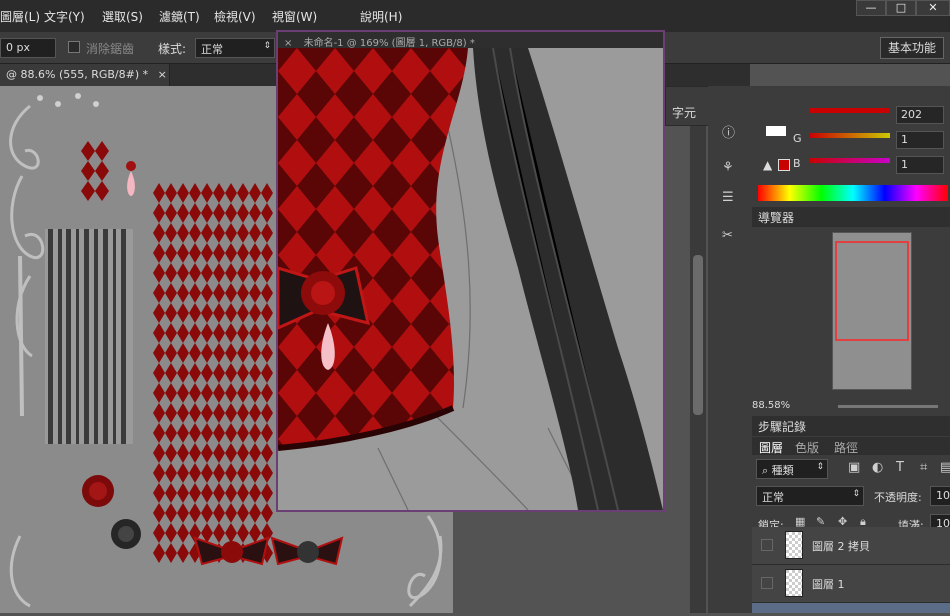 The width and height of the screenshot is (950, 616). What do you see at coordinates (940, 496) in the screenshot?
I see `opacity-field: 100` at bounding box center [940, 496].